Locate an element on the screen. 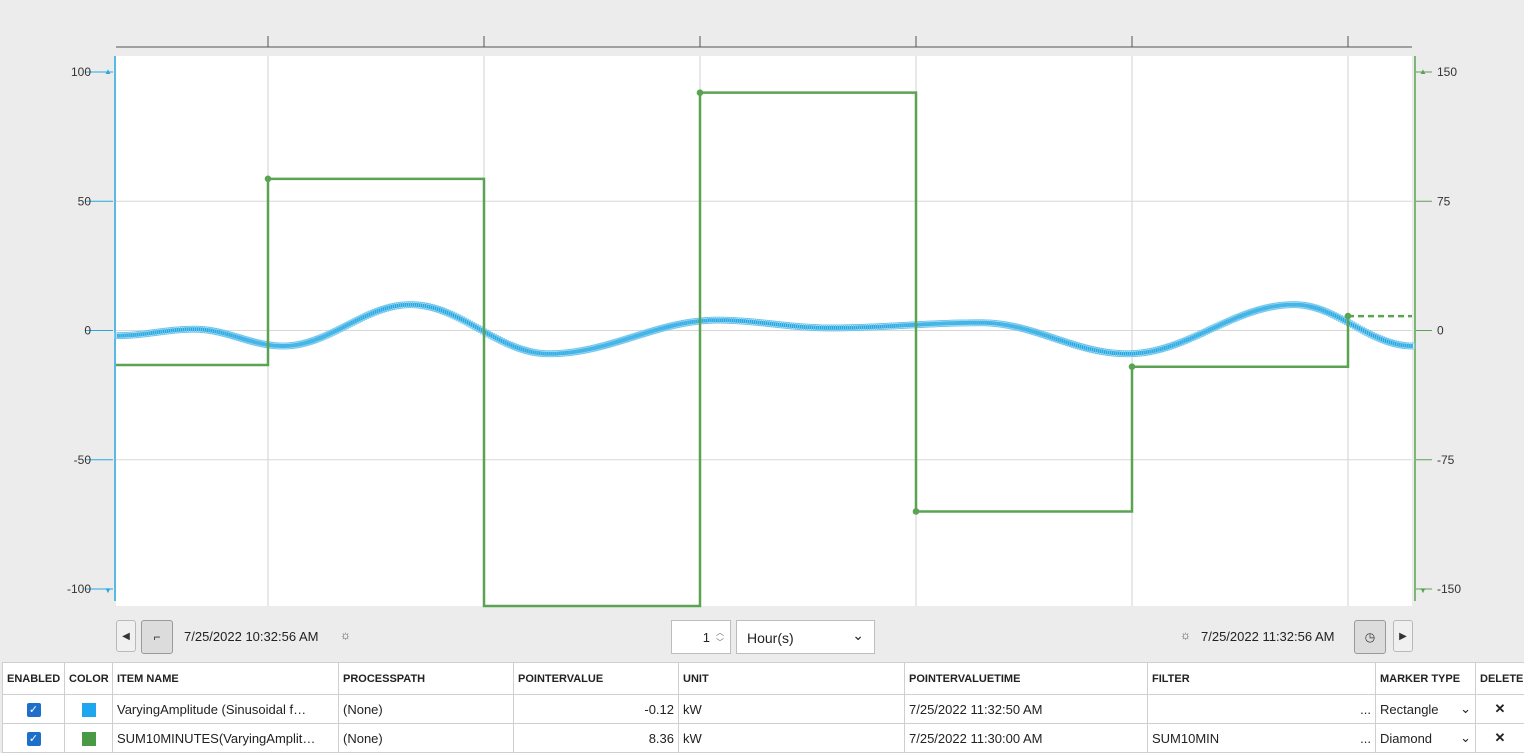  filter-value: SUM10MIN is located at coordinates (1185, 738).